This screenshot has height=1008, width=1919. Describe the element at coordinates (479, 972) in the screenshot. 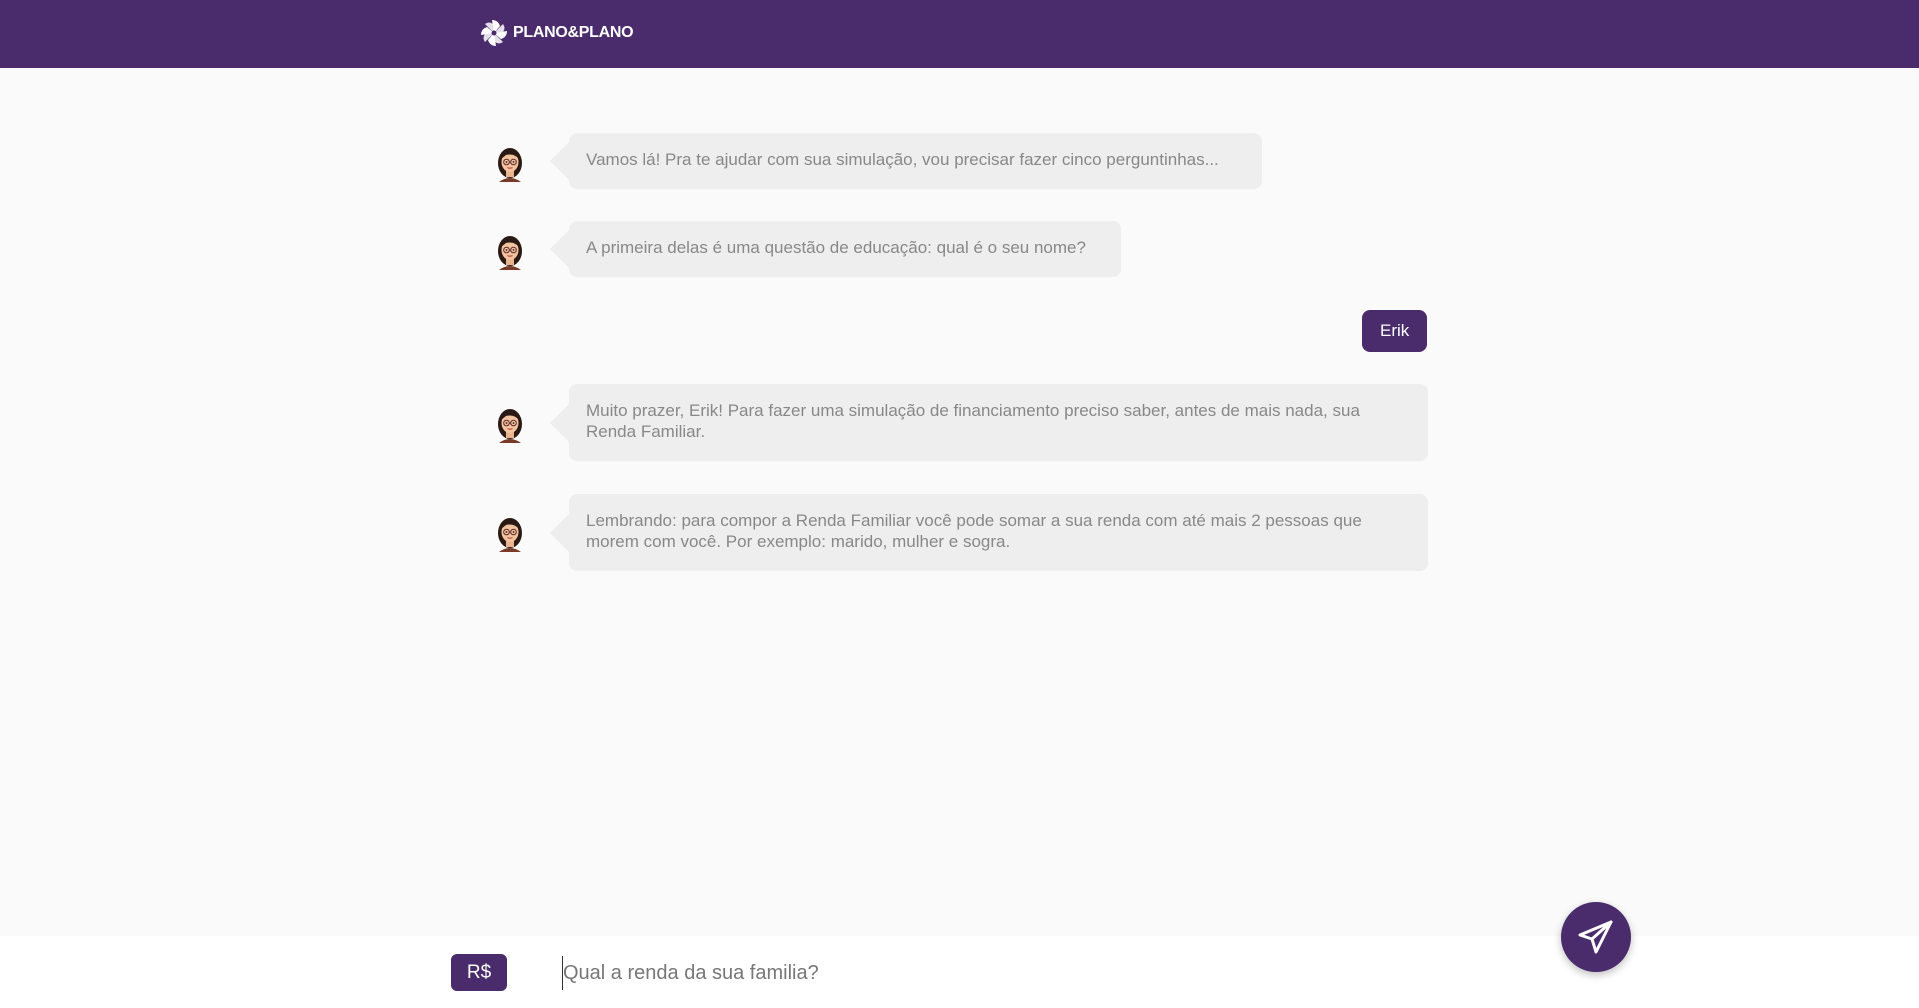

I see `currency-prefix-badge: R$` at that location.